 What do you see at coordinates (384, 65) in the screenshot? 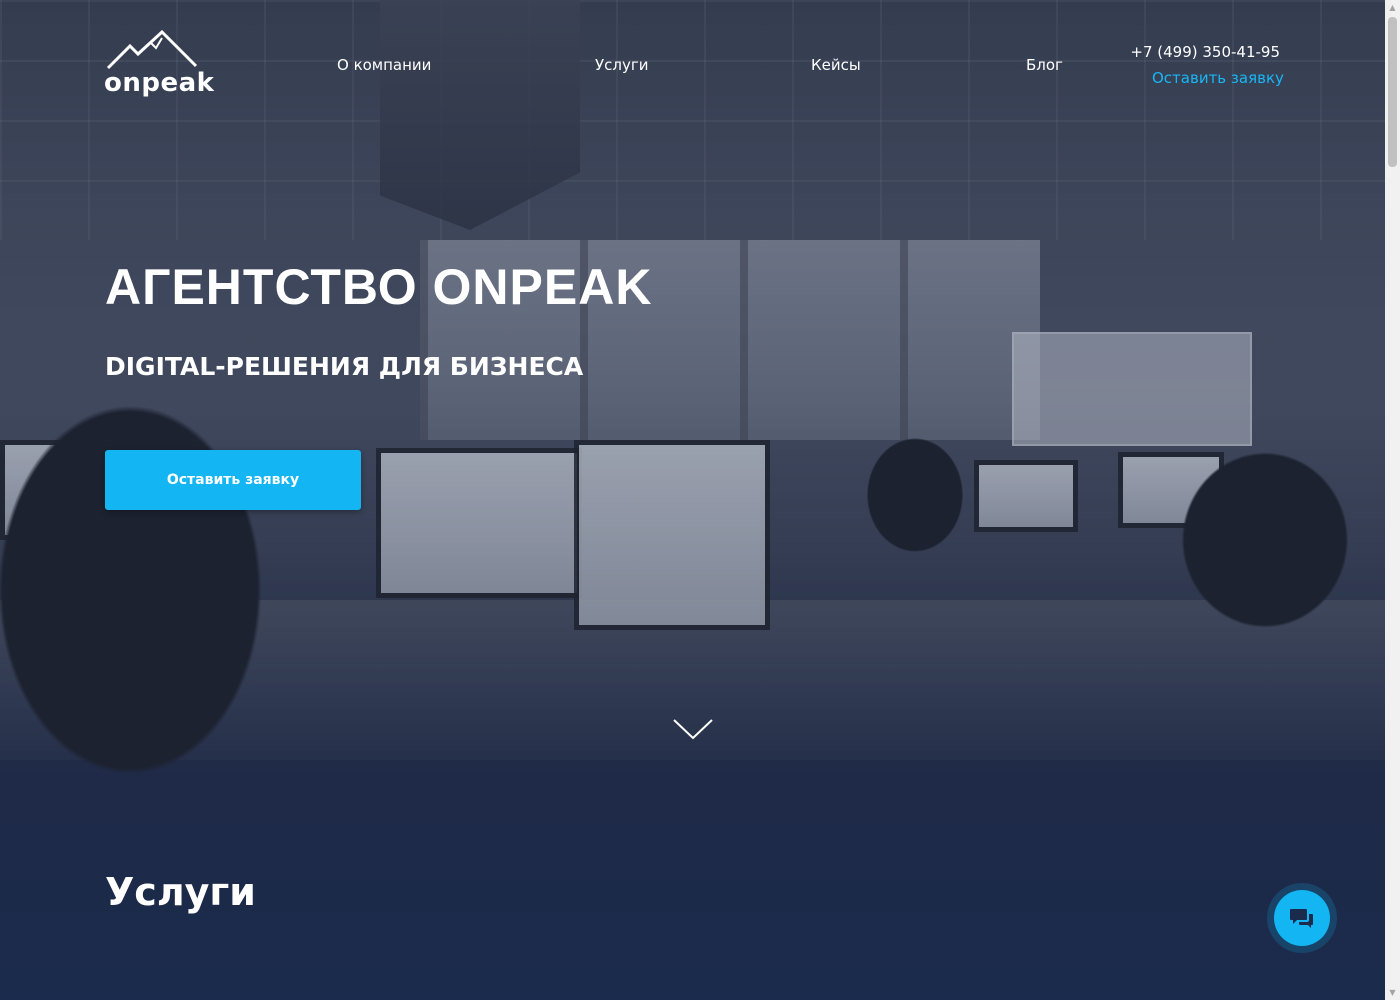
I see `nav-item-about: О компании` at bounding box center [384, 65].